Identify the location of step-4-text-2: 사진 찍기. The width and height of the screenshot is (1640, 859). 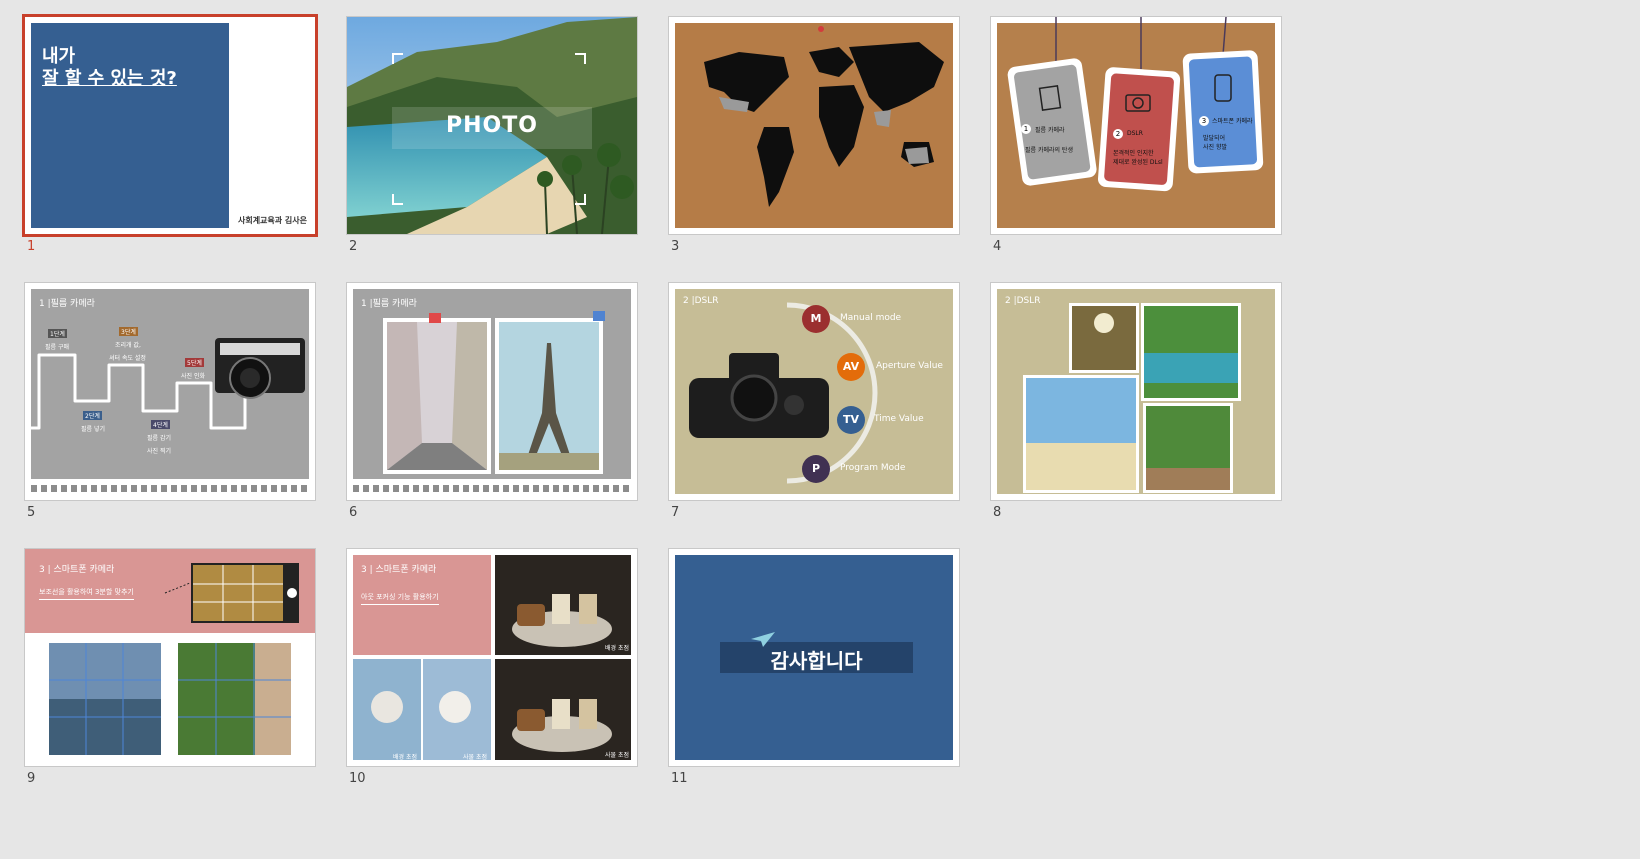
(159, 451).